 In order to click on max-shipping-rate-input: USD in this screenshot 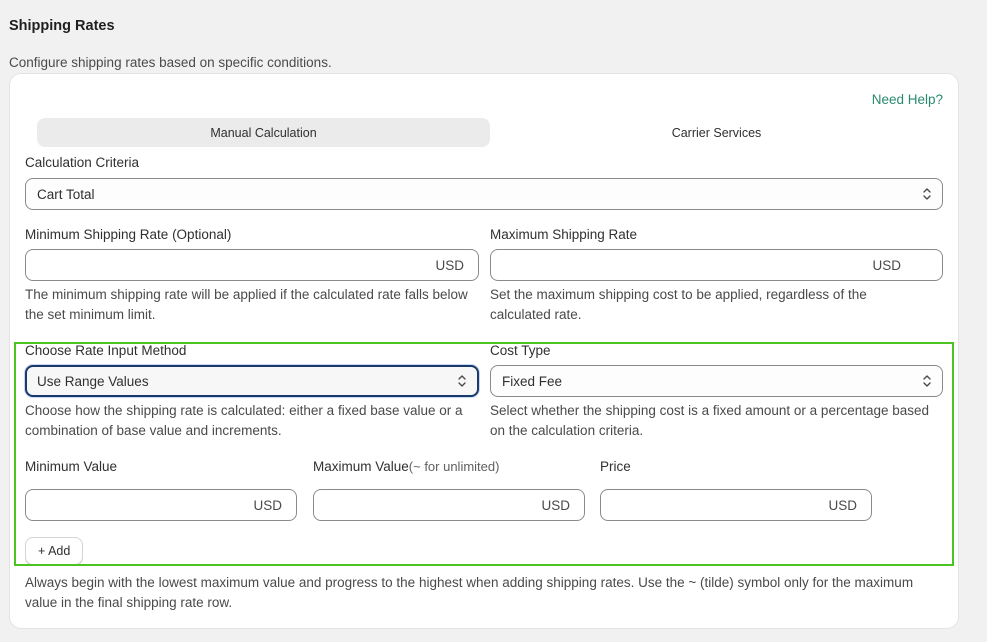, I will do `click(716, 265)`.